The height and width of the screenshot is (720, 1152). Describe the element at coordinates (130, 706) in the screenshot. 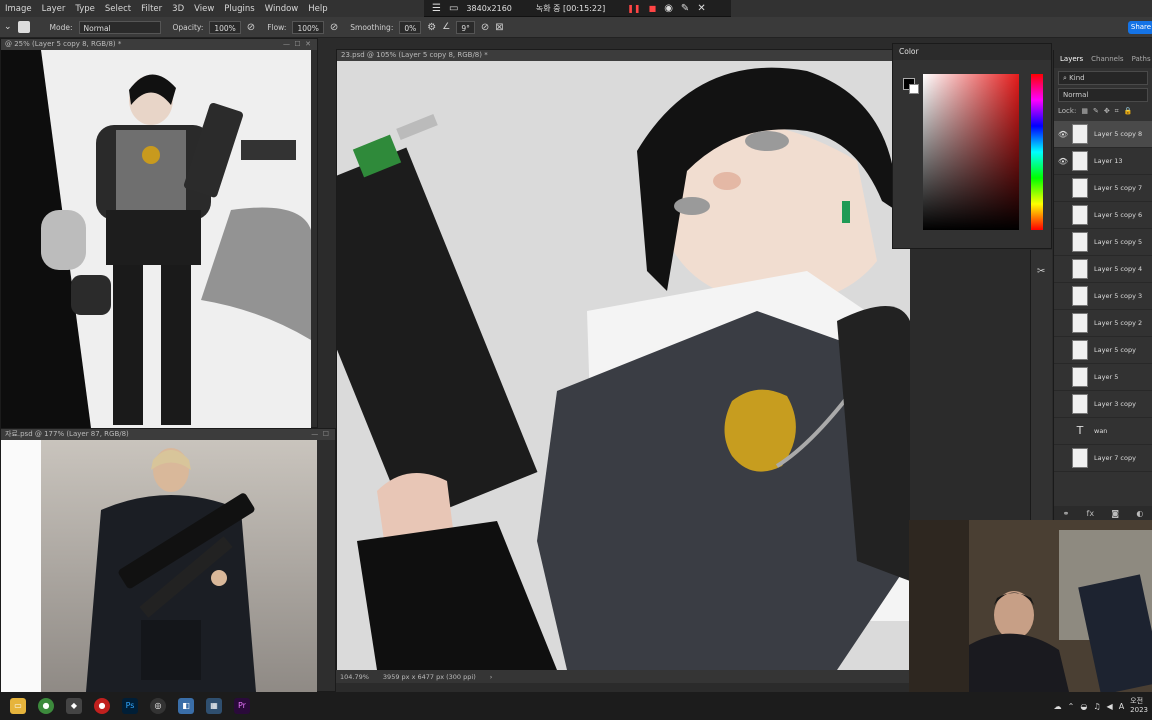

I see `photoshop-icon: Ps` at that location.